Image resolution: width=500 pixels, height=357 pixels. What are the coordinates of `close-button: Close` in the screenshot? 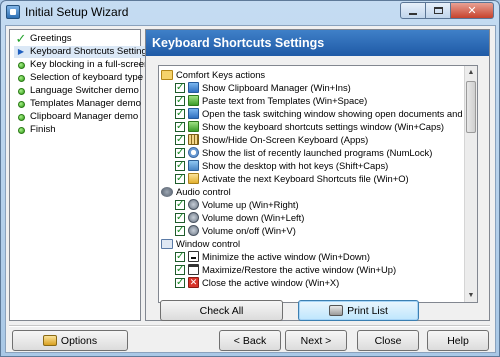 It's located at (388, 340).